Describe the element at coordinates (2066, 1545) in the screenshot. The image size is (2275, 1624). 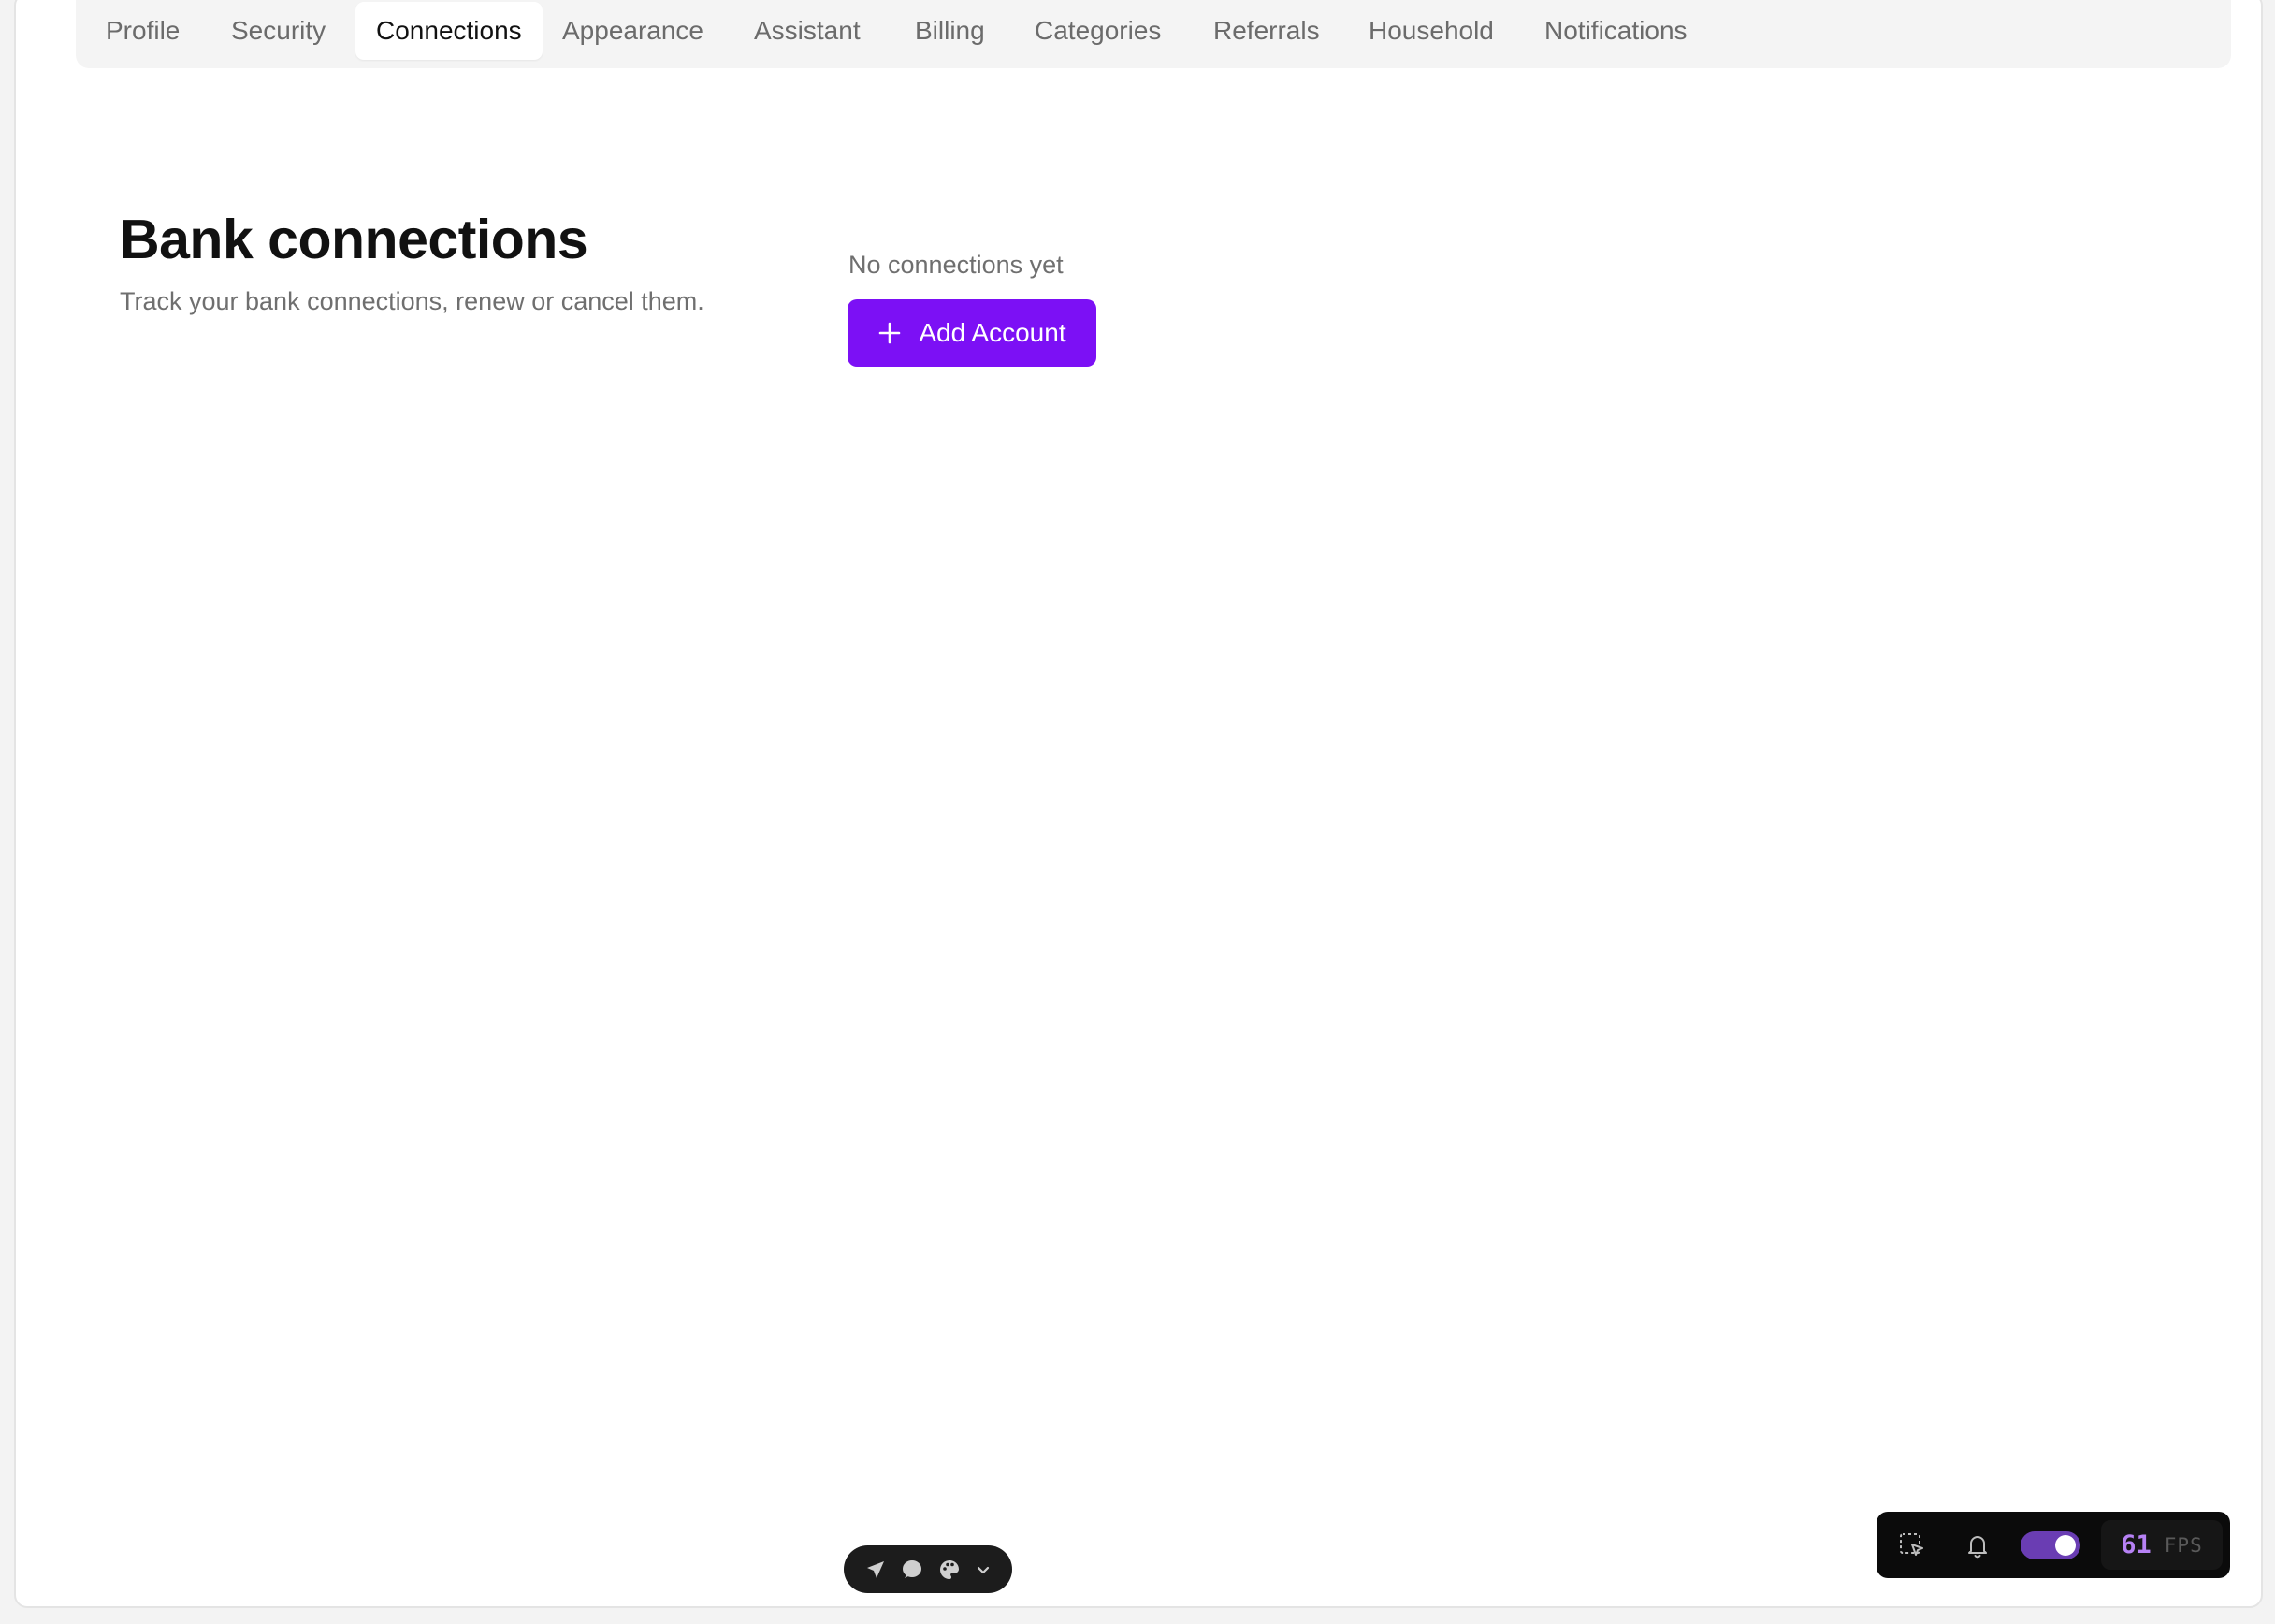
I see `toggle-knob` at that location.